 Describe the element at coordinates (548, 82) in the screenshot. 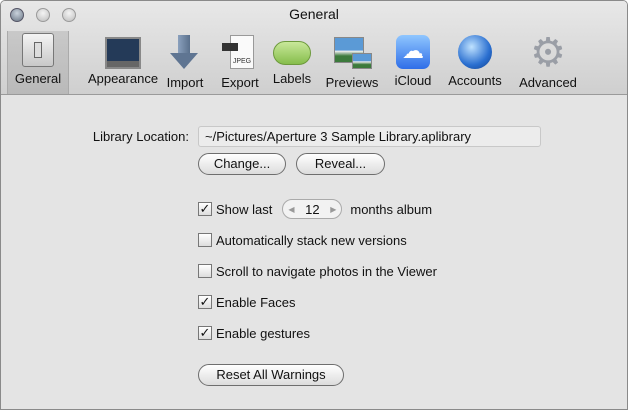

I see `tab-label: Advanced` at that location.